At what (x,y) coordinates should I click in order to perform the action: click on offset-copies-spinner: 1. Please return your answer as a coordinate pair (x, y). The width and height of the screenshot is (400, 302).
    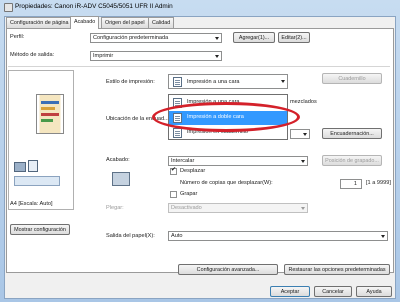
    Looking at the image, I should click on (351, 184).